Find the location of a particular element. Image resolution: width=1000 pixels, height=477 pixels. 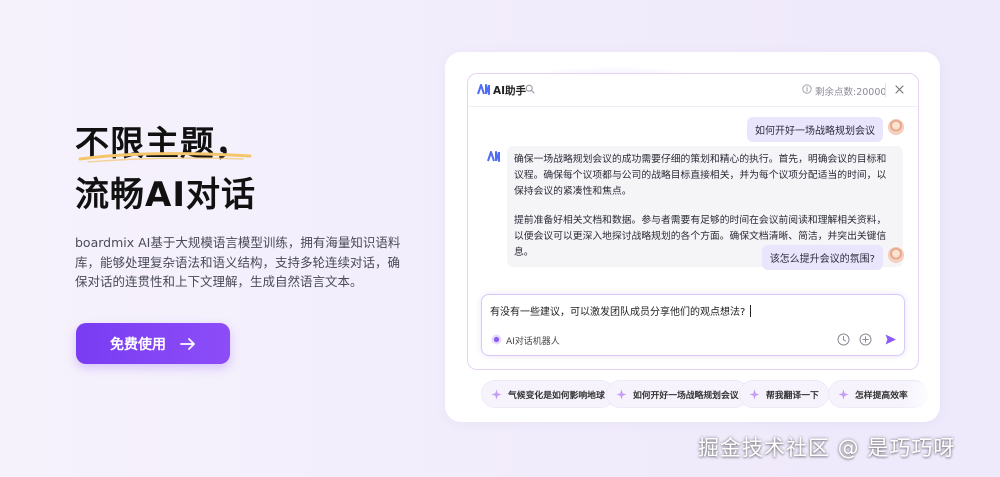

send-icon is located at coordinates (890, 339).